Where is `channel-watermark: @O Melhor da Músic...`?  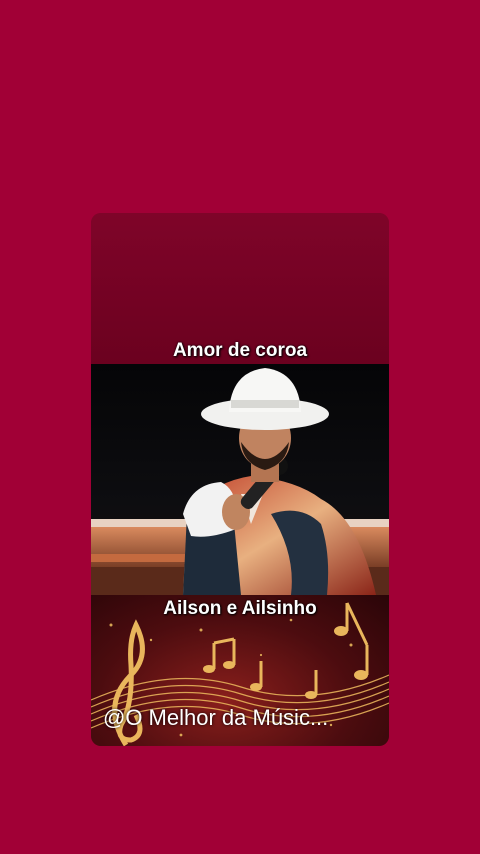 channel-watermark: @O Melhor da Músic... is located at coordinates (216, 717).